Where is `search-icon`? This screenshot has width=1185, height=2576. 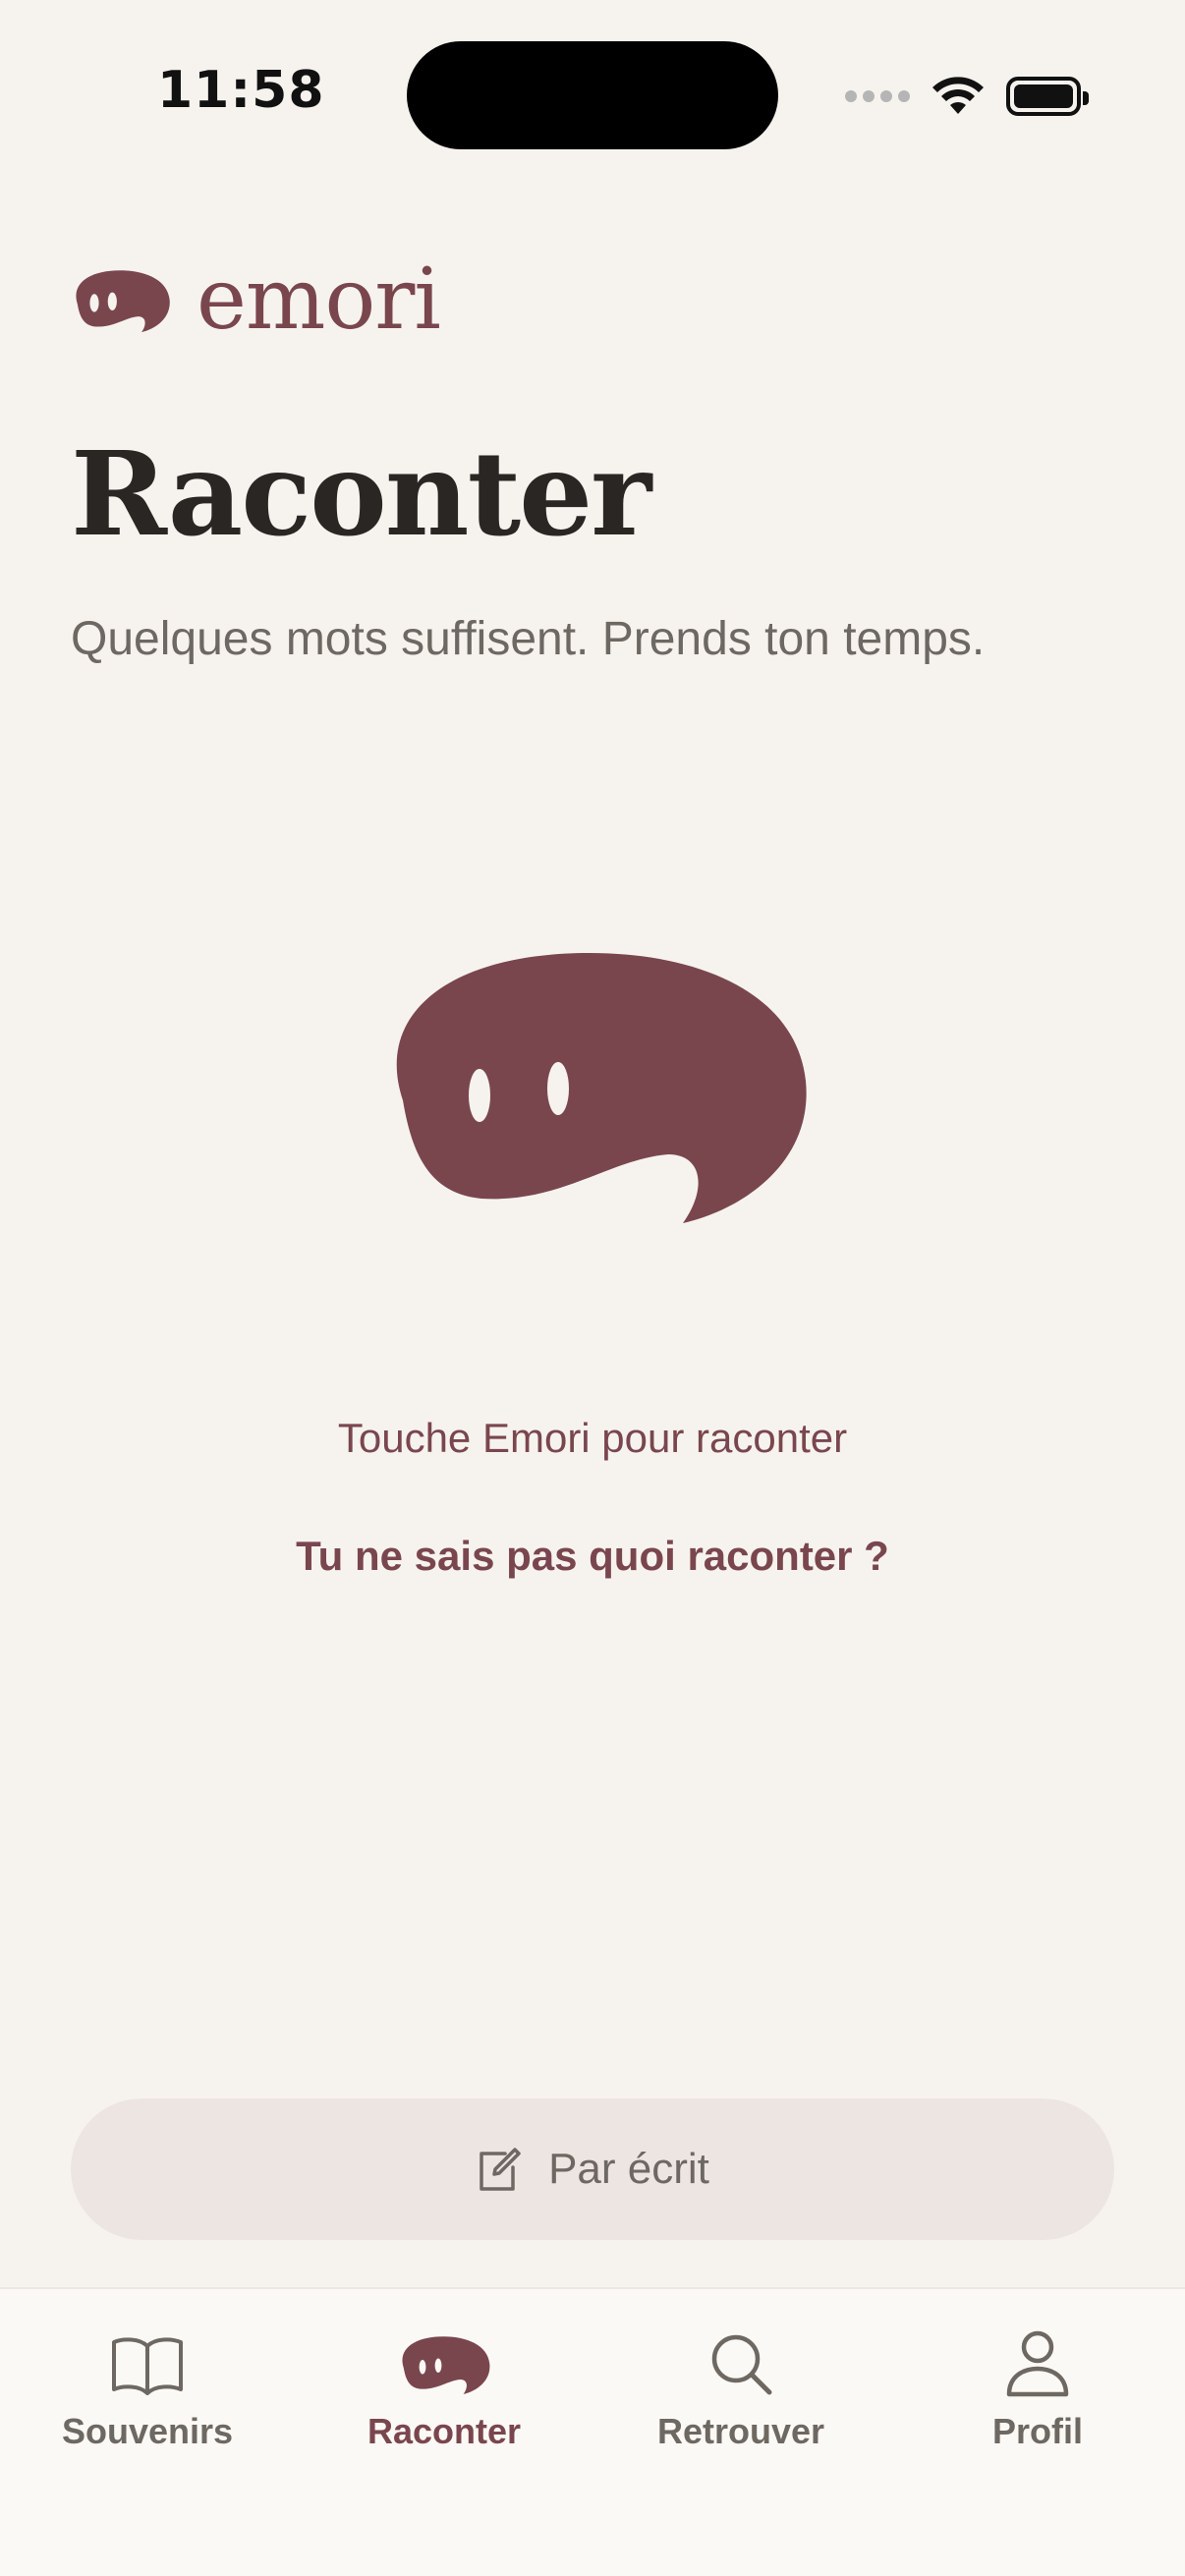 search-icon is located at coordinates (742, 2364).